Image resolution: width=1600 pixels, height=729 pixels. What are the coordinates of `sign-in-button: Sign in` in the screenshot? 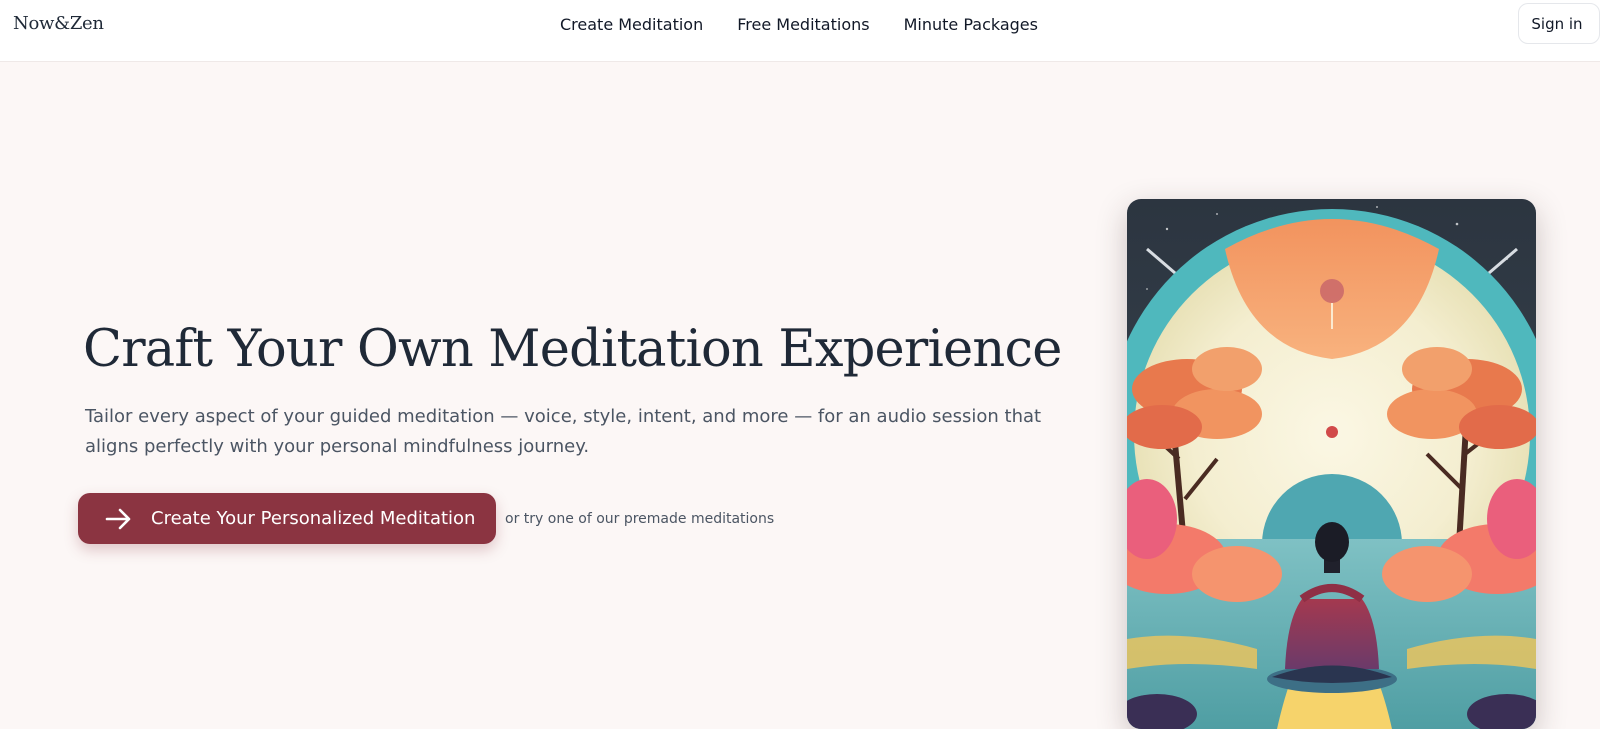 It's located at (1559, 23).